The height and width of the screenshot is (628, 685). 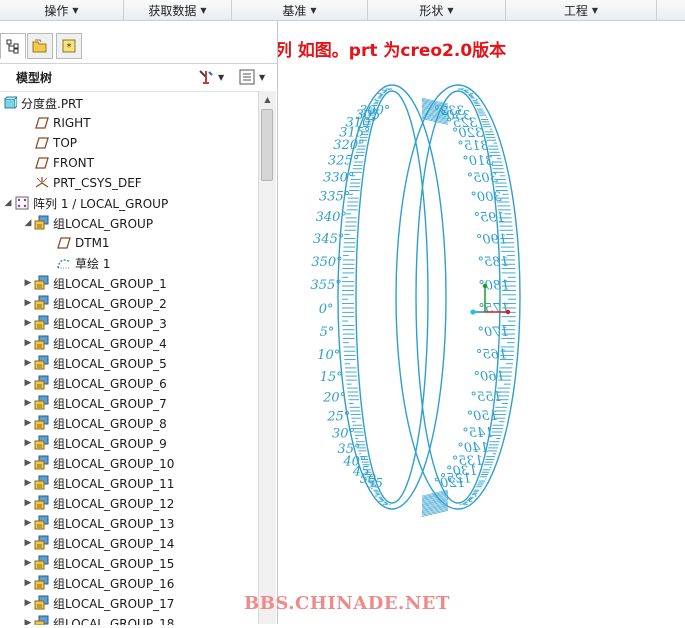 I want to click on dial-label-right: 310°, so click(x=477, y=161).